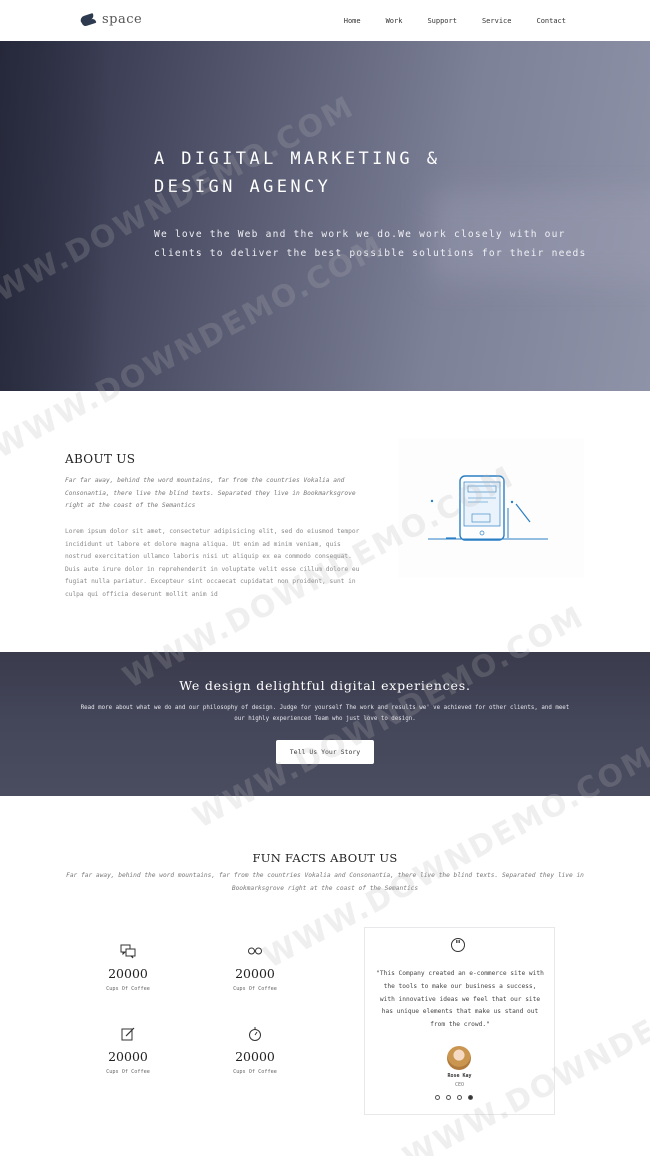 The image size is (650, 1156). Describe the element at coordinates (243, 187) in the screenshot. I see `hero-title-line-2: DESIGN AGENCY` at that location.